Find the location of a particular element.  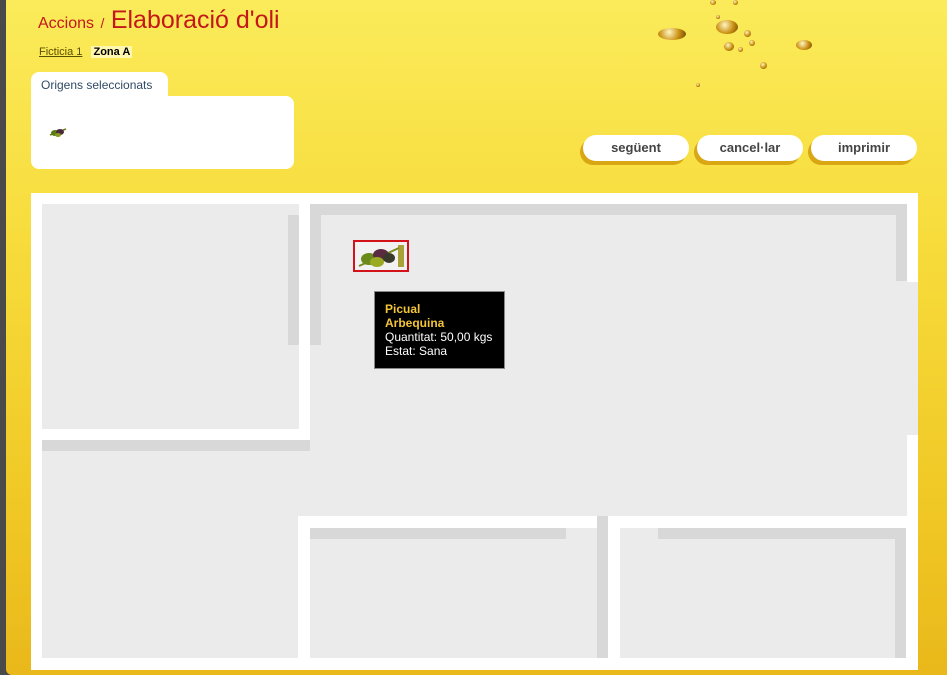

olives-marker is located at coordinates (381, 256).